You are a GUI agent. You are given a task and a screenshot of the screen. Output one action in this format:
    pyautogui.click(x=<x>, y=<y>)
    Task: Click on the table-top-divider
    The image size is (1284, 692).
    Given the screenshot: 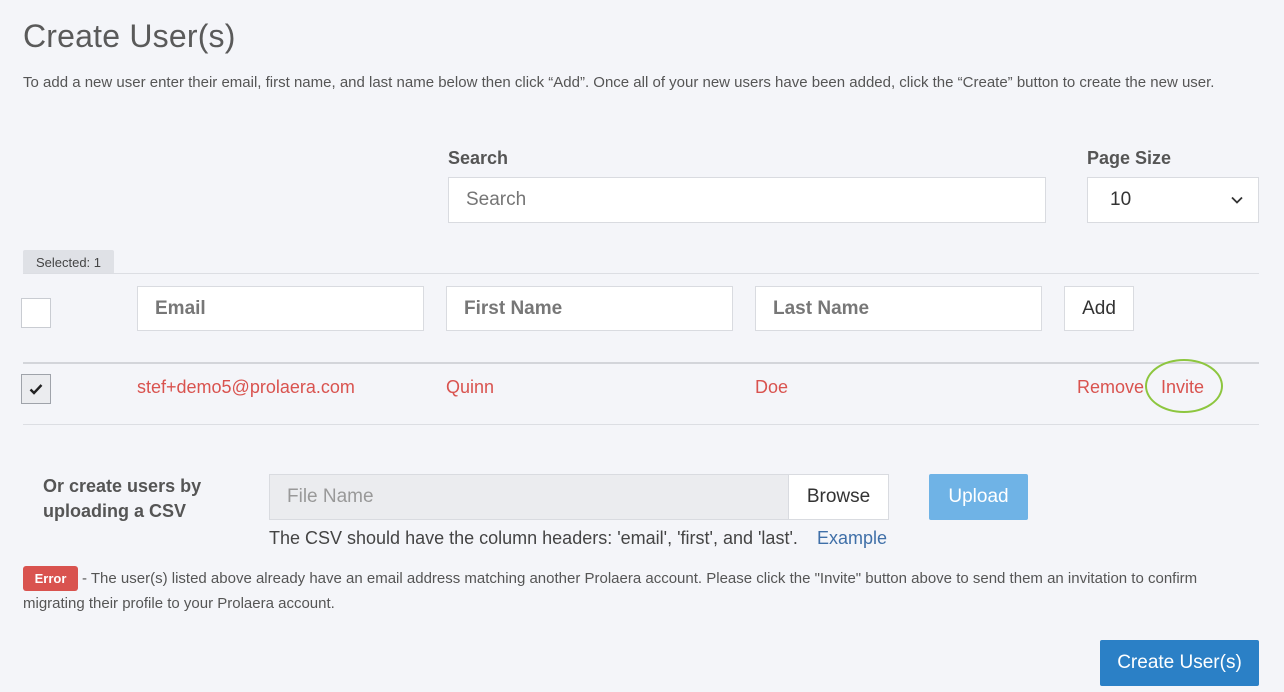 What is the action you would take?
    pyautogui.click(x=641, y=273)
    